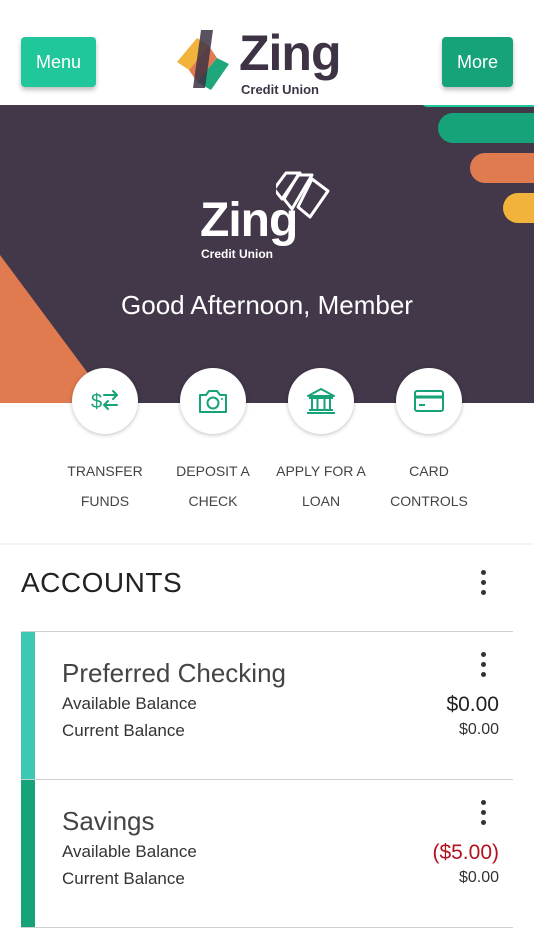 The height and width of the screenshot is (950, 534). I want to click on transfer-label-2: FUNDS, so click(105, 501).